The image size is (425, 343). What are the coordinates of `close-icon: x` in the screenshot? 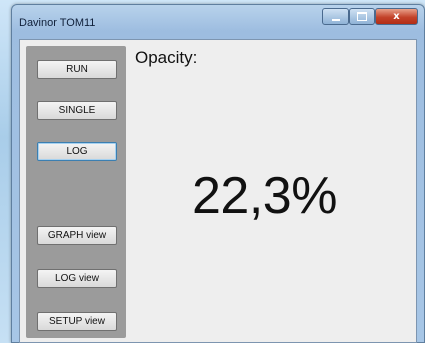 It's located at (396, 16).